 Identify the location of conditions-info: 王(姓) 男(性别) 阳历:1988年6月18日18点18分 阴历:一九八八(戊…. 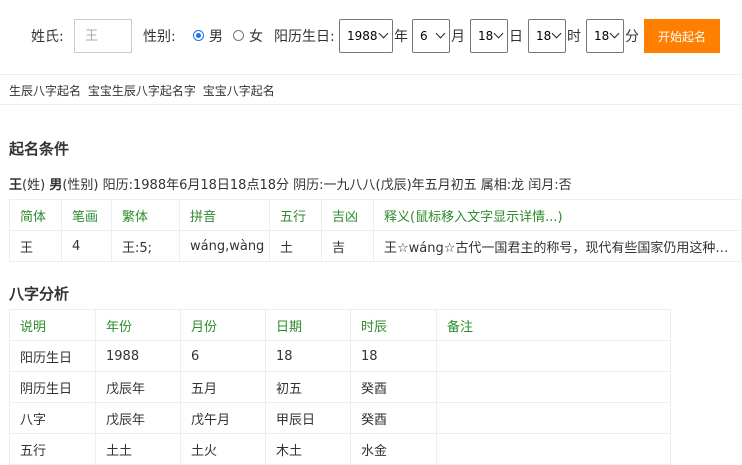
(290, 183).